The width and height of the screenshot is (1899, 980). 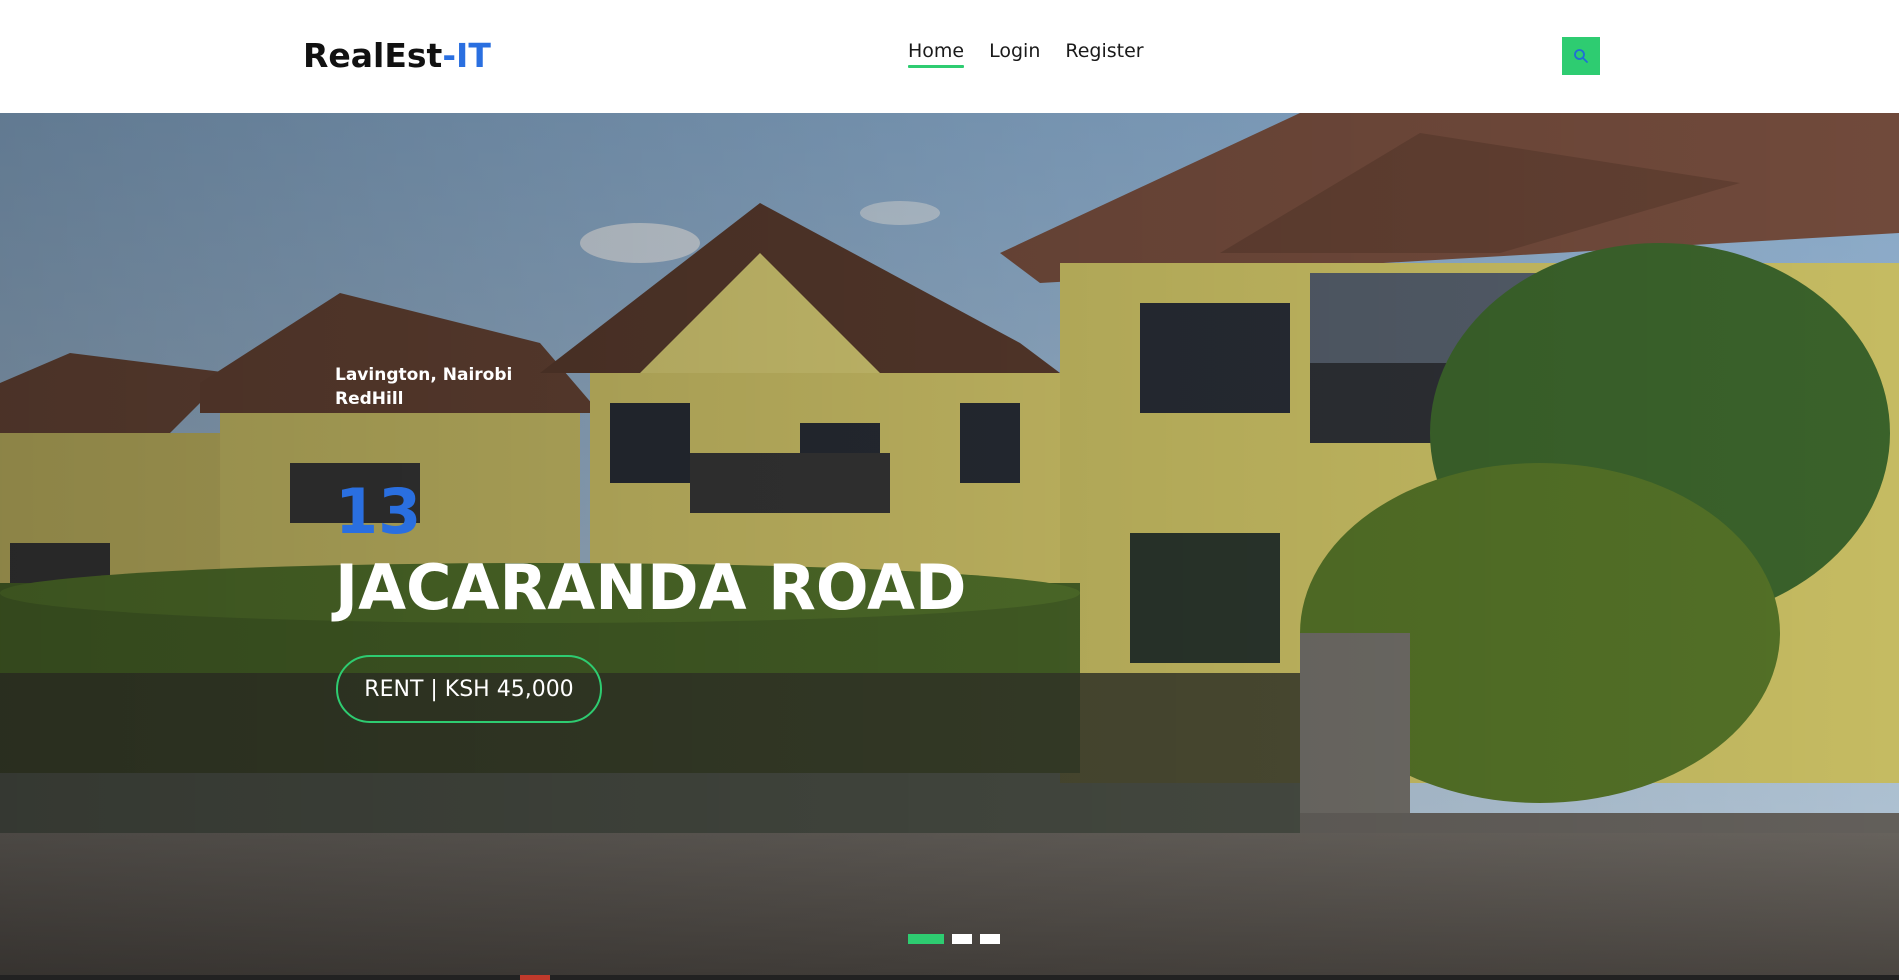 What do you see at coordinates (424, 375) in the screenshot?
I see `property-location-line1: Lavington, Nairobi` at bounding box center [424, 375].